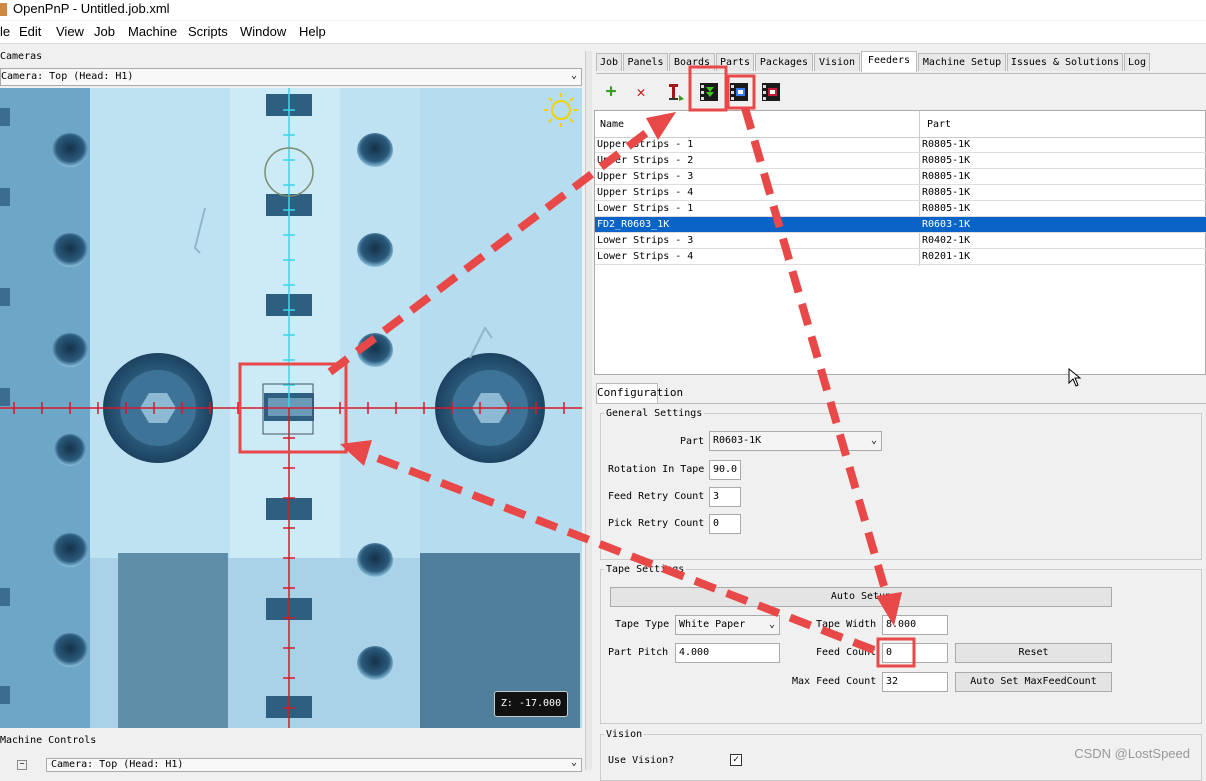 This screenshot has height=781, width=1206. Describe the element at coordinates (915, 682) in the screenshot. I see `max-feed-count-input: 32` at that location.